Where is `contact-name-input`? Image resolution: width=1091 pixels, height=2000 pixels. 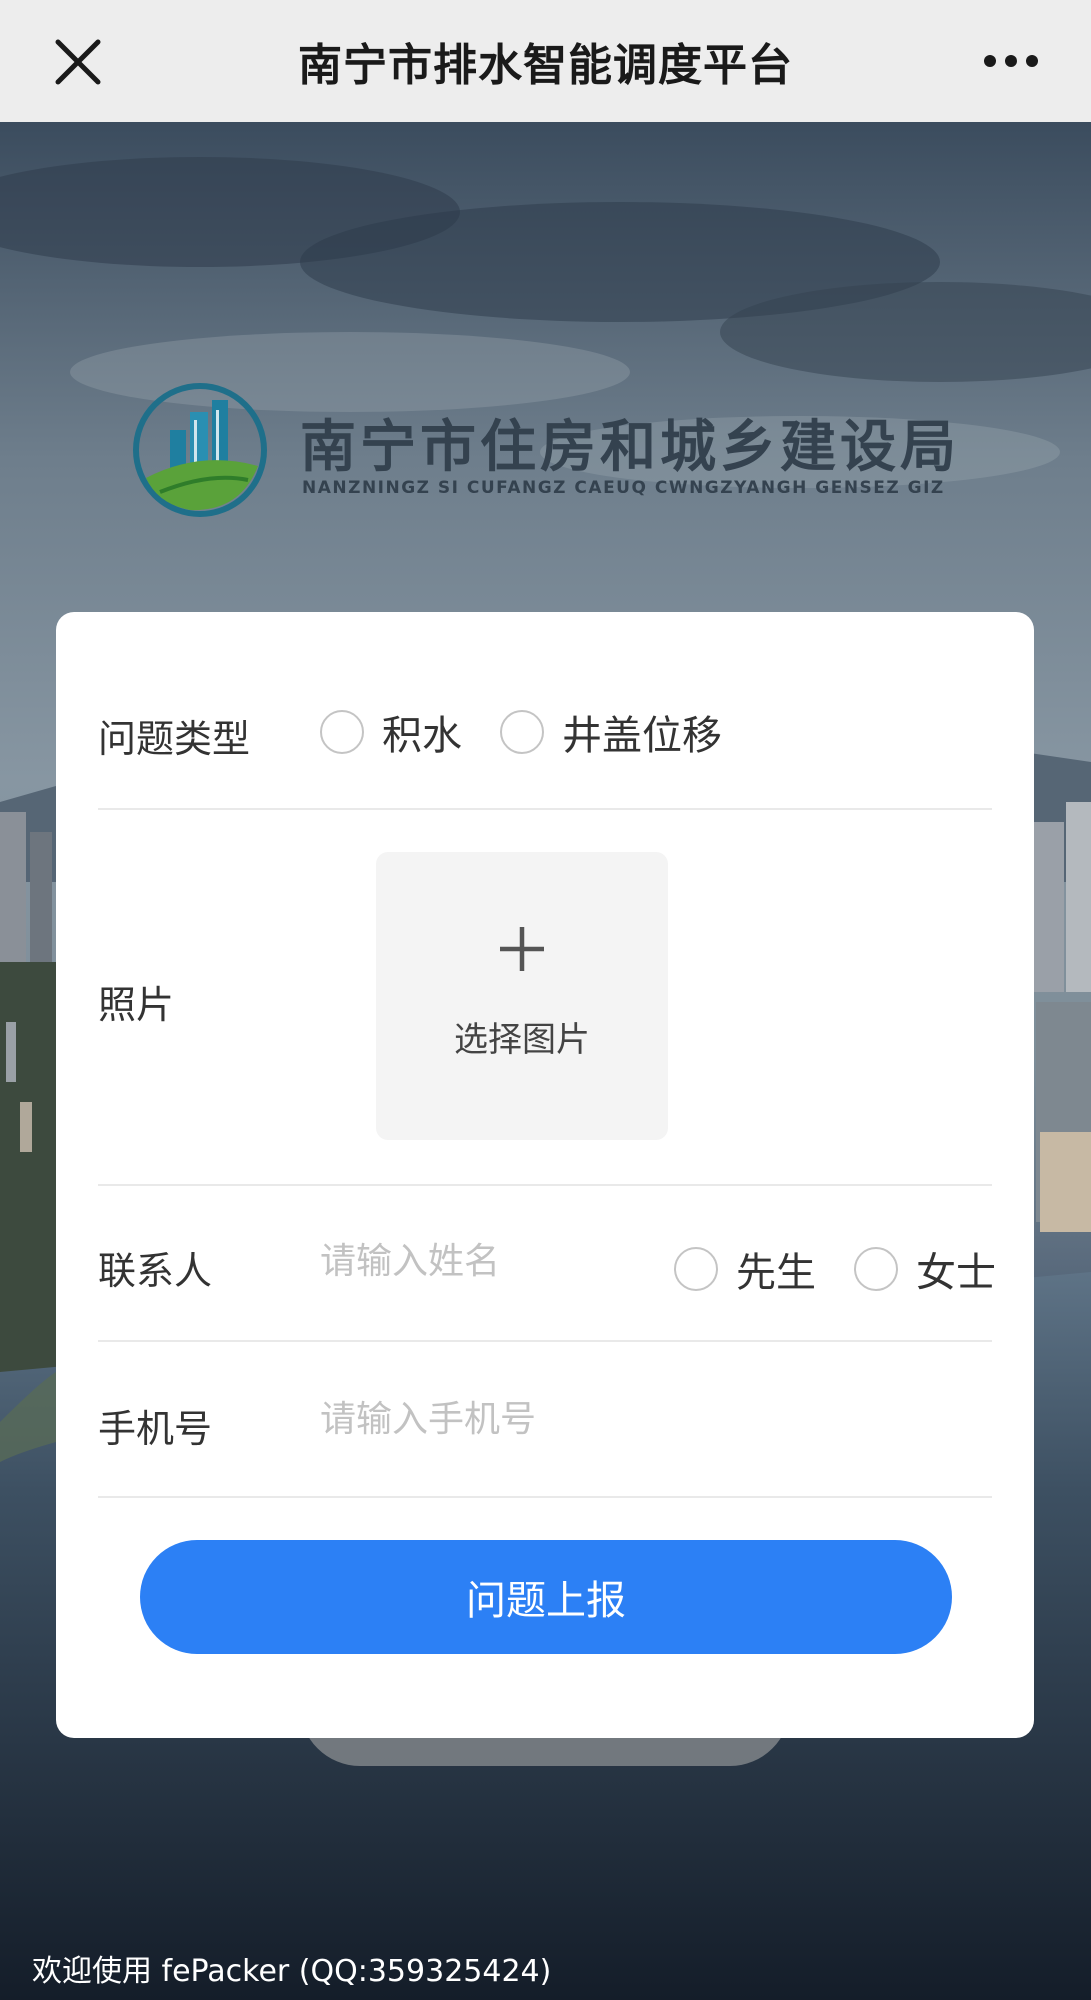
contact-name-input is located at coordinates (470, 1261).